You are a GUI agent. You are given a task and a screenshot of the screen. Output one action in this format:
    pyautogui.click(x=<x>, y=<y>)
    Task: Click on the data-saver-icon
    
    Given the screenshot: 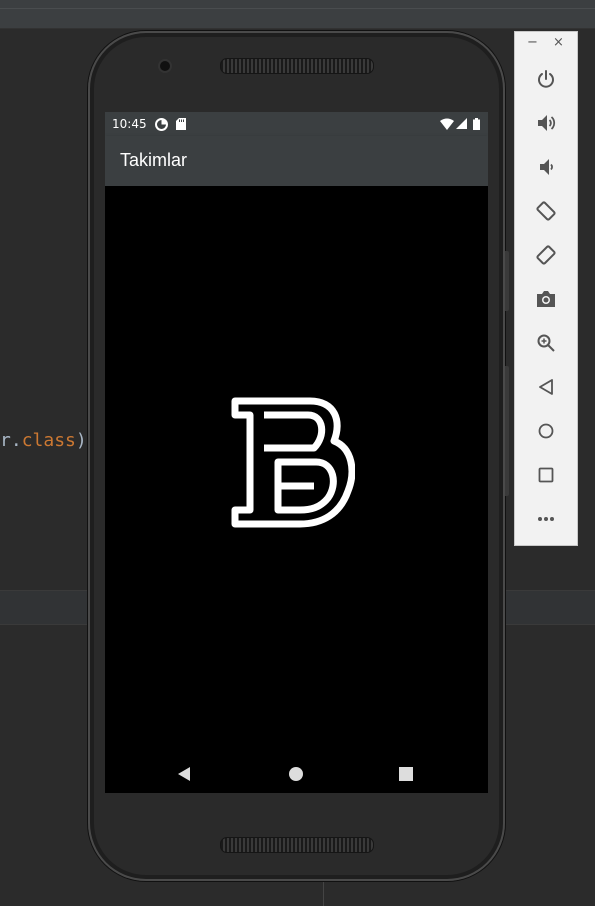 What is the action you would take?
    pyautogui.click(x=161, y=126)
    